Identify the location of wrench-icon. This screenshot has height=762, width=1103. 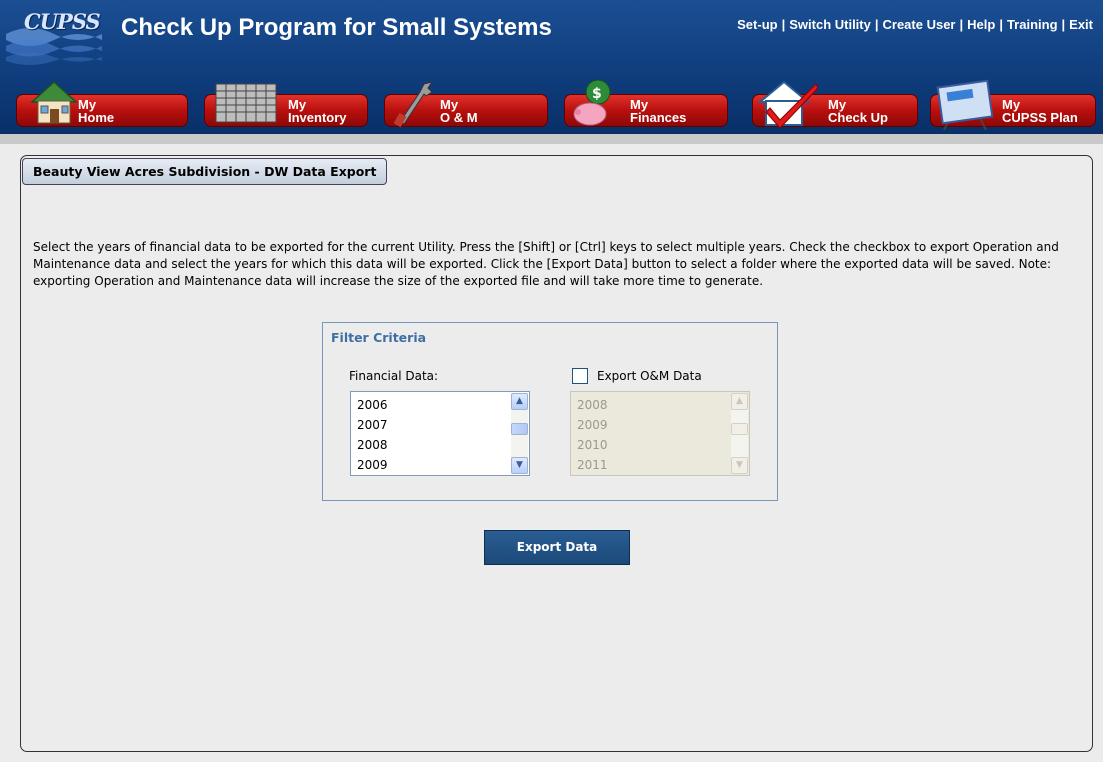
(413, 104).